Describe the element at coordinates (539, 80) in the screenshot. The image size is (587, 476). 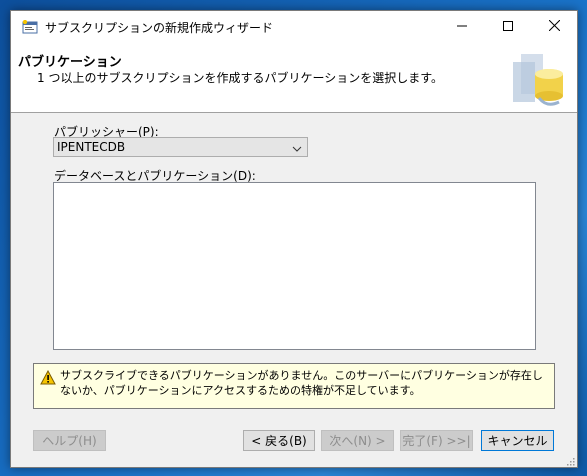
I see `database-publication-graphic` at that location.